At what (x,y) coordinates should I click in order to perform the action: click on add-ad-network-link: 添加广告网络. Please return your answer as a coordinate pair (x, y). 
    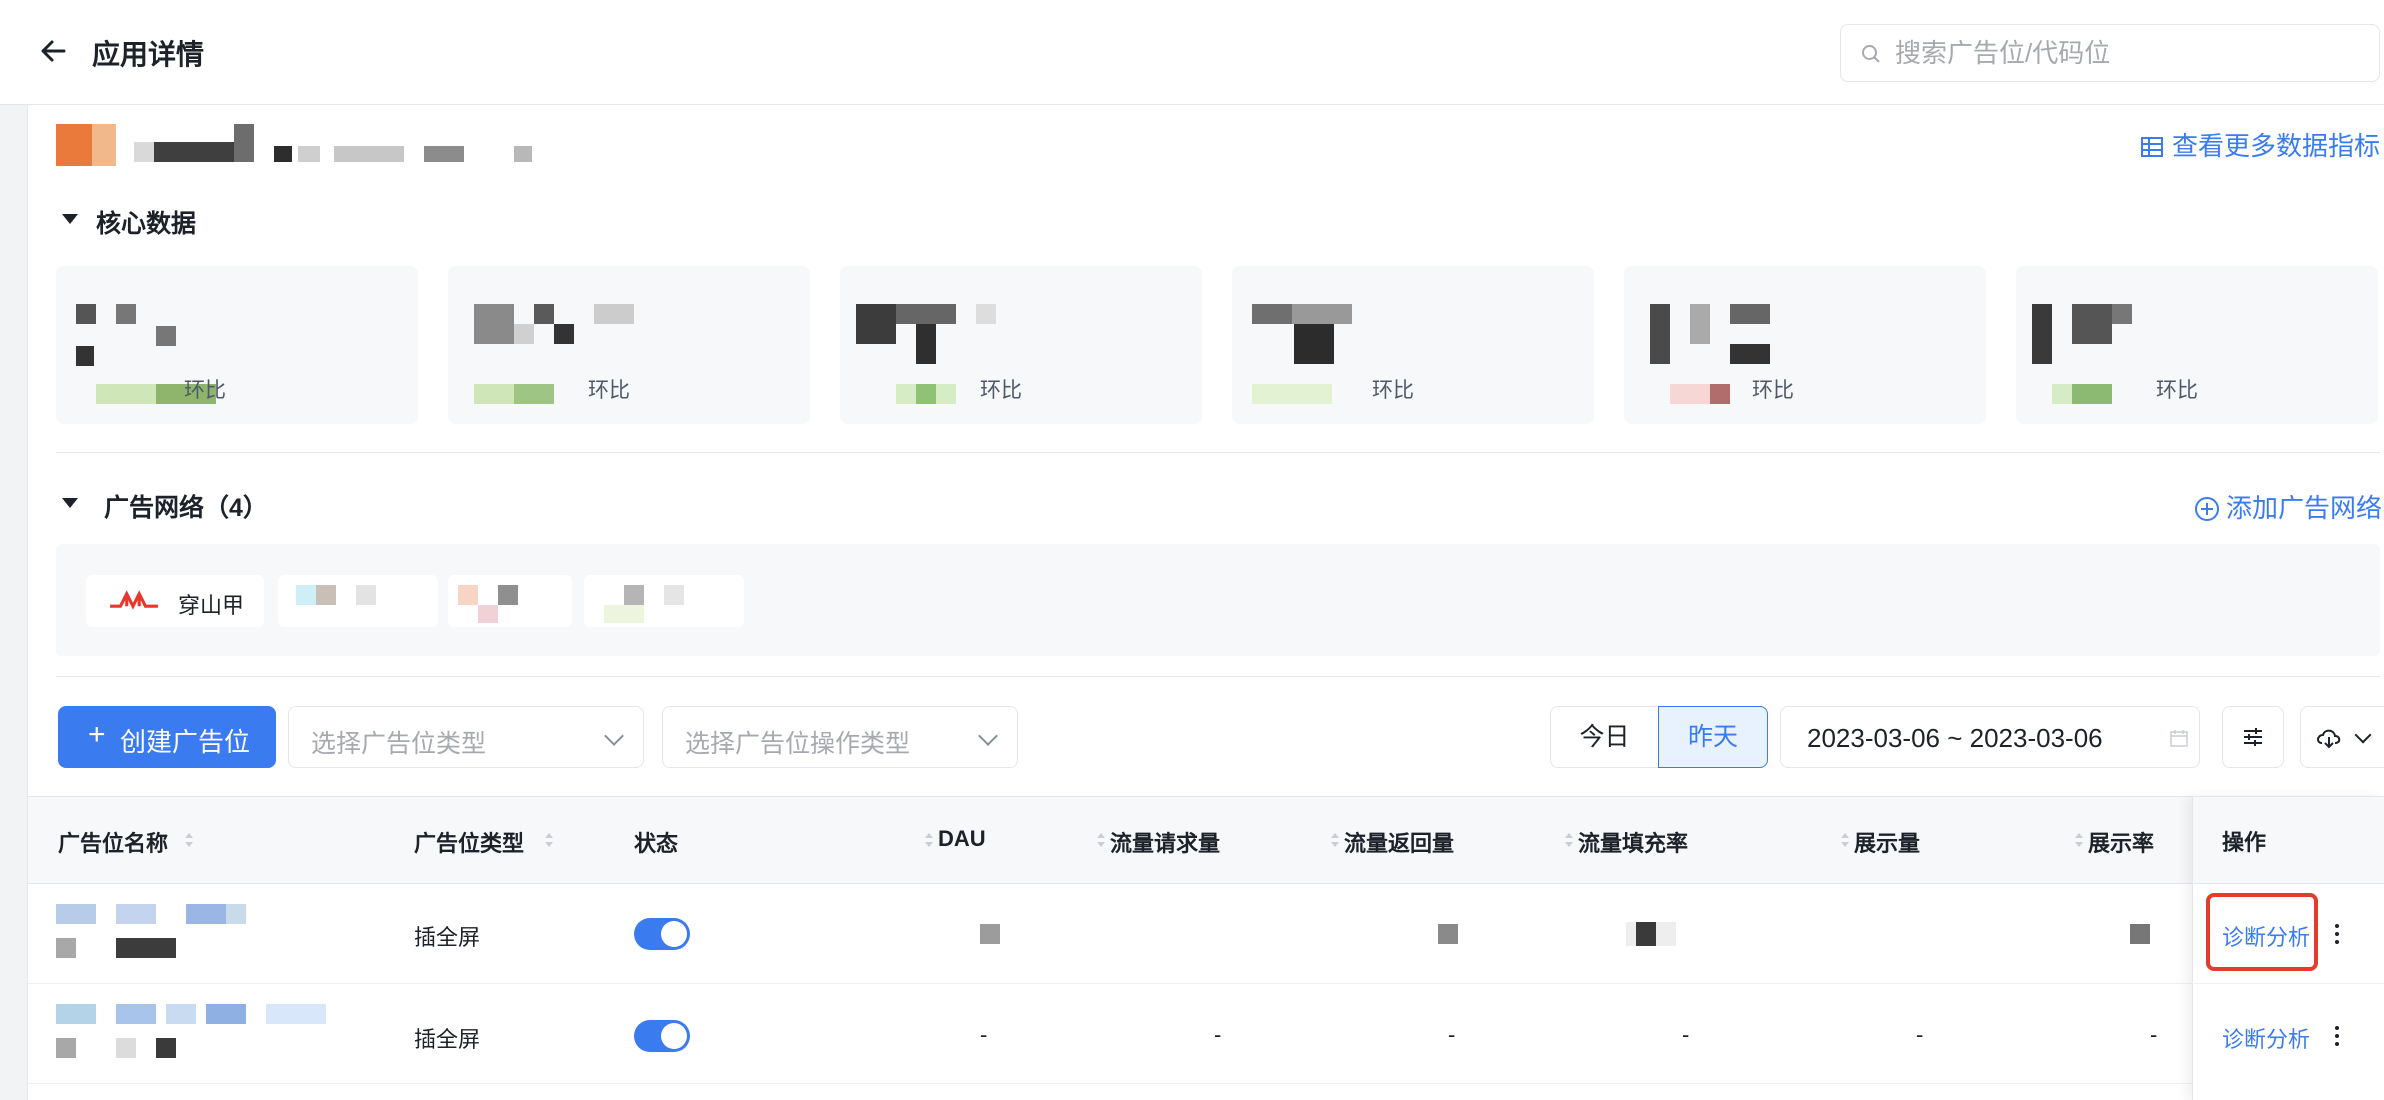
    Looking at the image, I should click on (2288, 506).